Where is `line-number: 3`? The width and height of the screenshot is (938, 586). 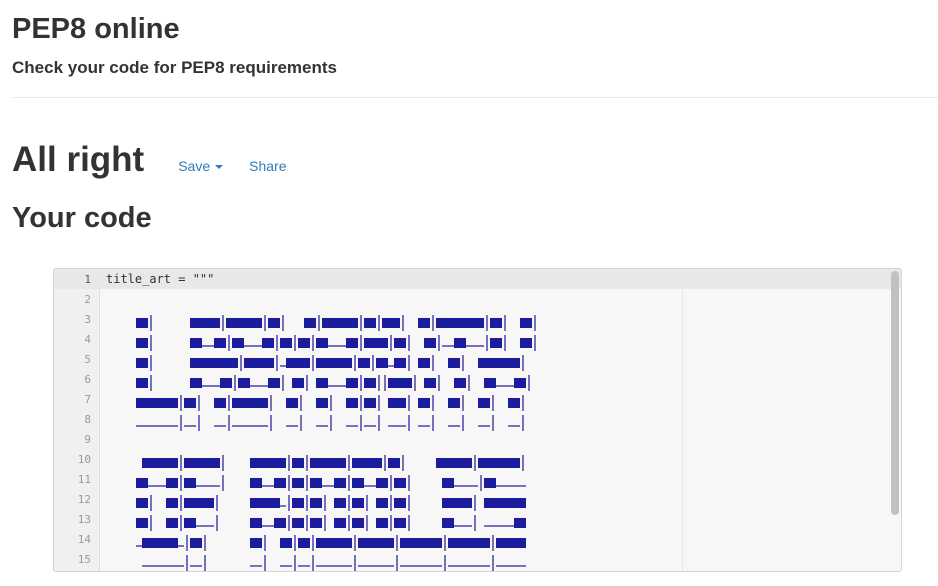 line-number: 3 is located at coordinates (87, 319).